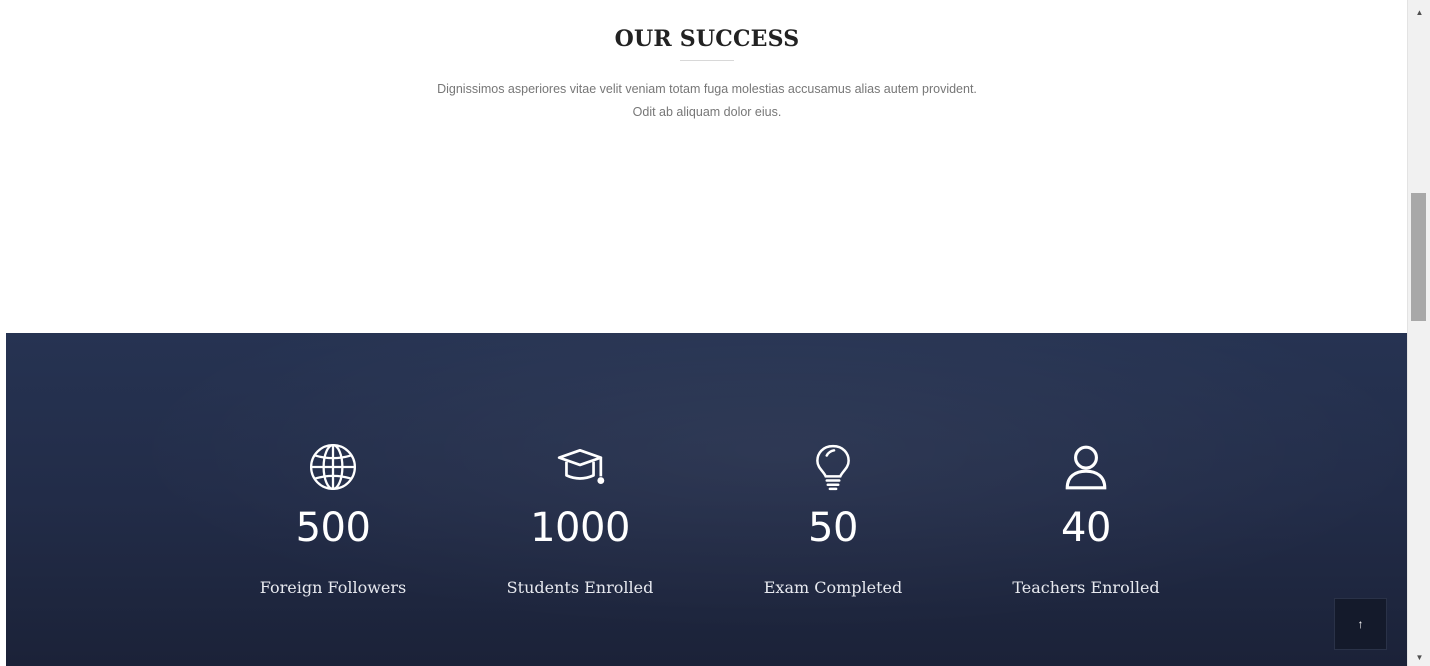  Describe the element at coordinates (833, 499) in the screenshot. I see `counter-exam-completed: 50 Exam Completed` at that location.